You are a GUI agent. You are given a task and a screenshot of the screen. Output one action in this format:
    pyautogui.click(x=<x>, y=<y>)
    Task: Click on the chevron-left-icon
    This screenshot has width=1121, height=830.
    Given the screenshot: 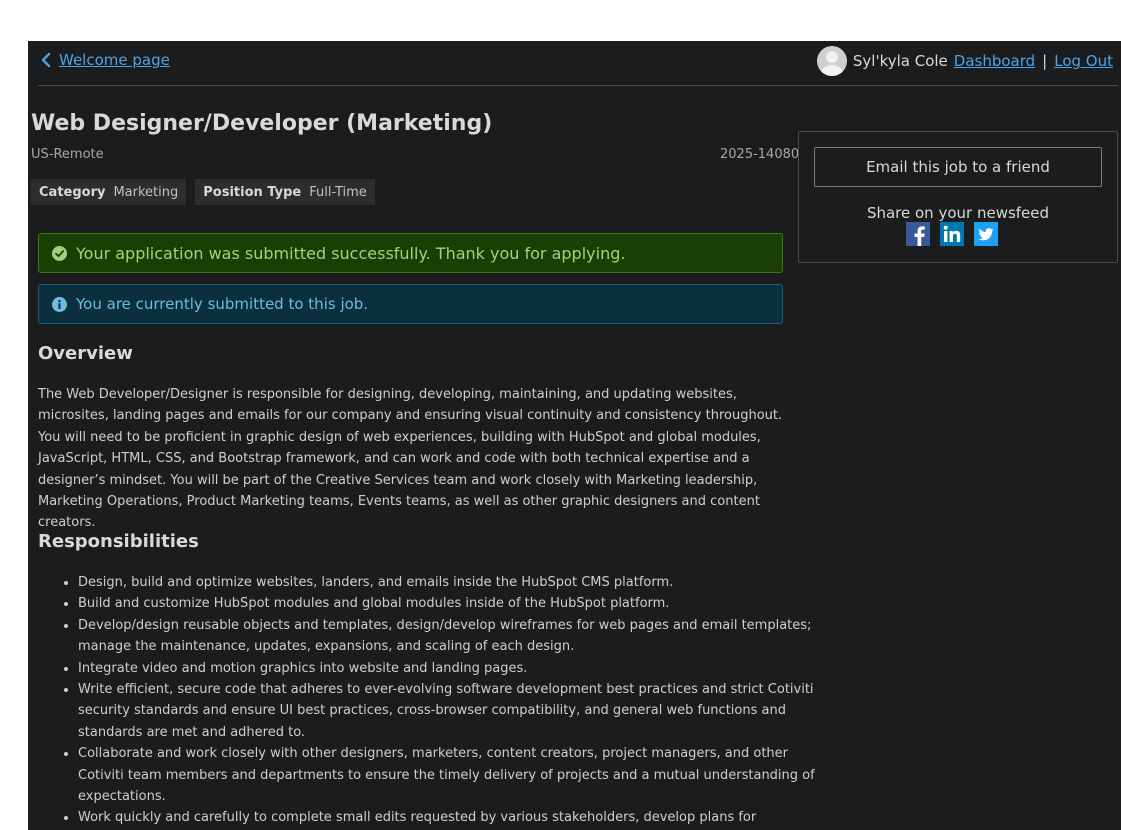 What is the action you would take?
    pyautogui.click(x=46, y=60)
    